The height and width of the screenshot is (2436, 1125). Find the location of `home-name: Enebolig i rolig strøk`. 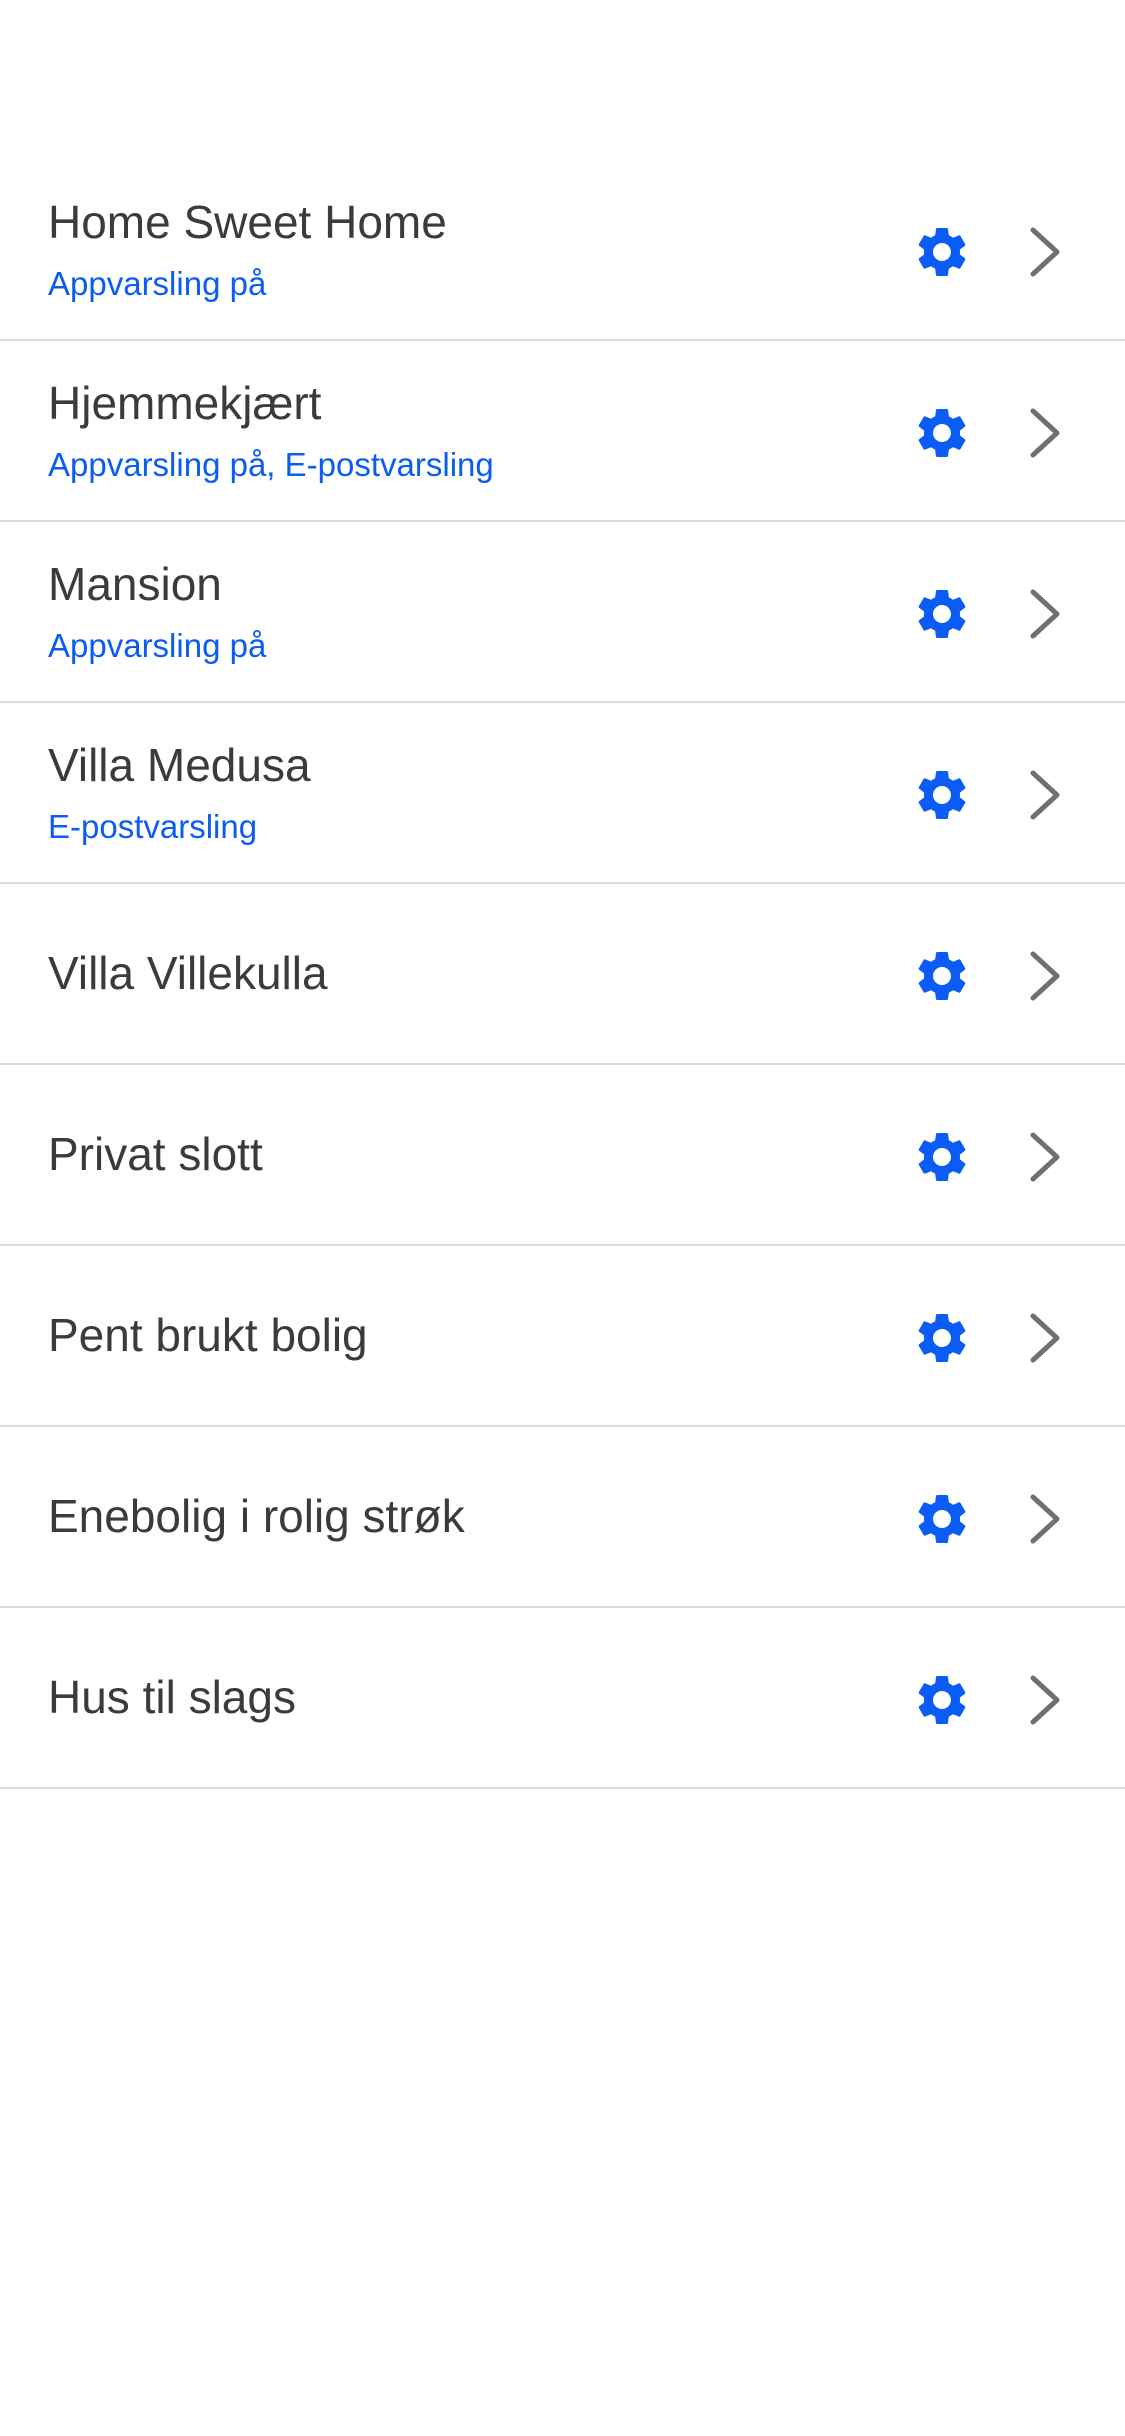

home-name: Enebolig i rolig strøk is located at coordinates (256, 1515).